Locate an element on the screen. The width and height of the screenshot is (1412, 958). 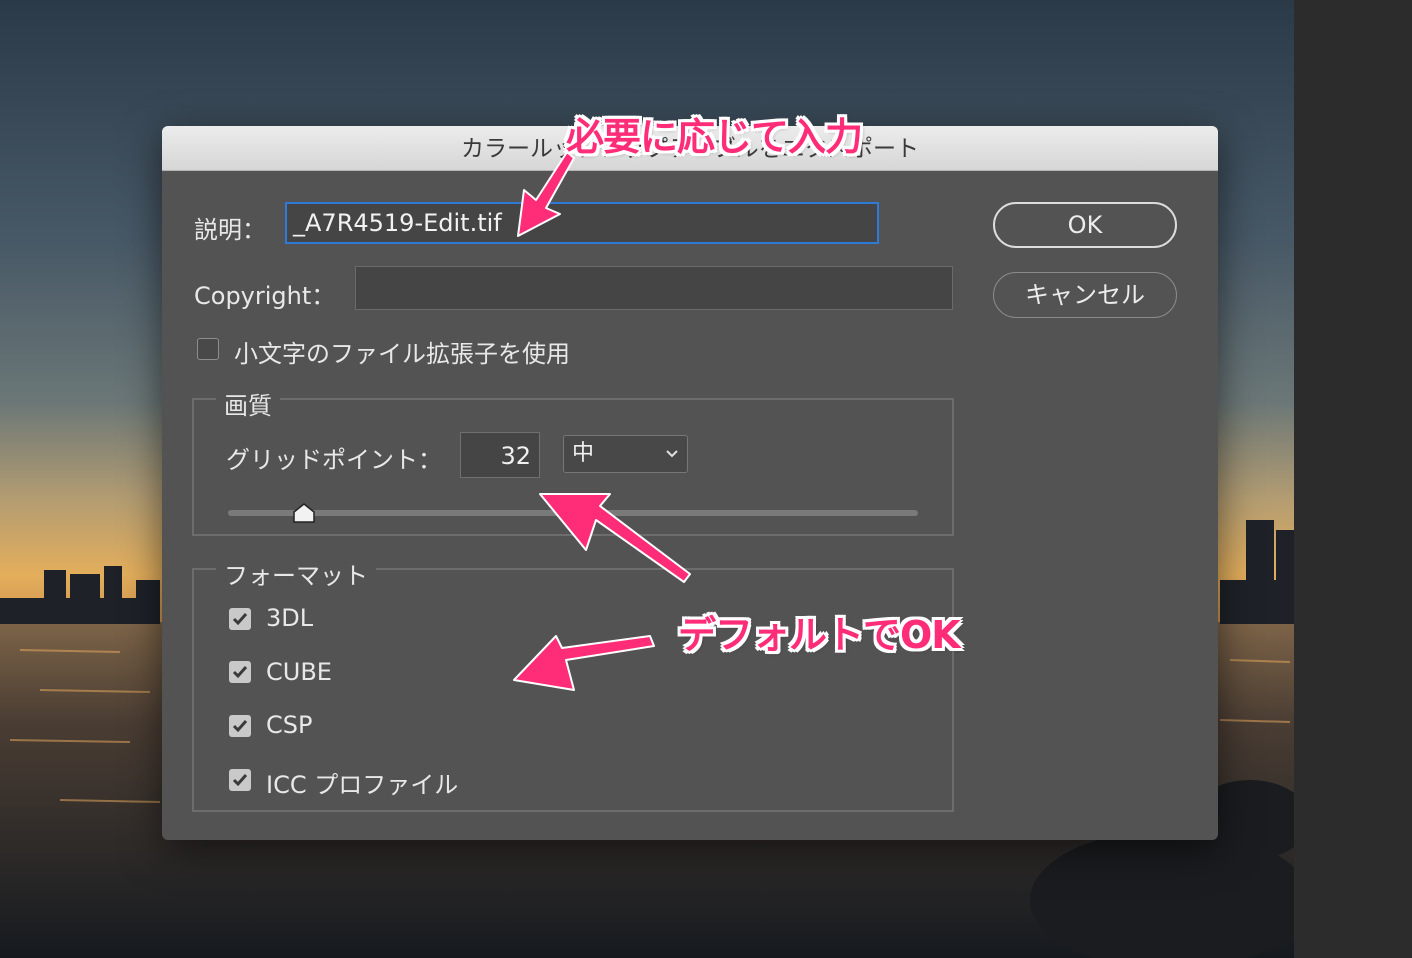
grid-points-label: グリッドポイント： is located at coordinates (334, 460).